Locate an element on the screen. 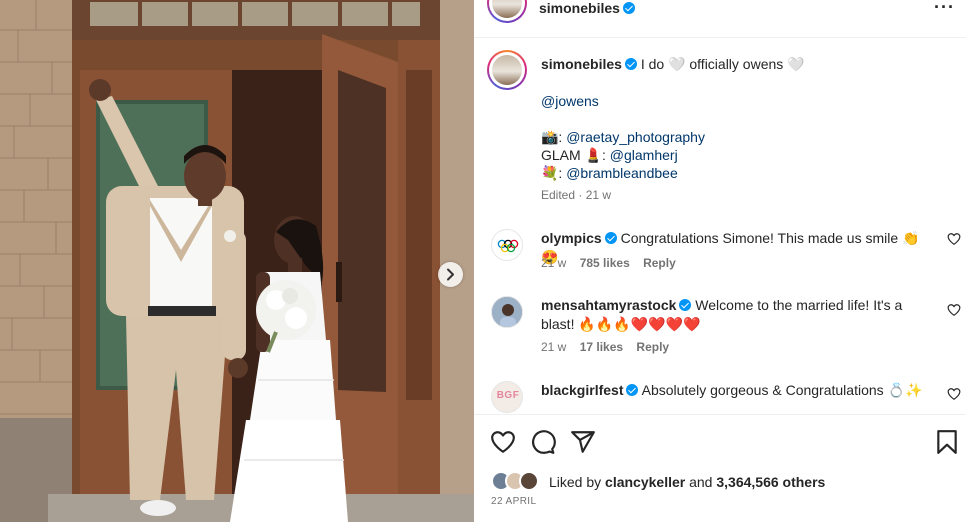  likes-joiner: and is located at coordinates (701, 482).